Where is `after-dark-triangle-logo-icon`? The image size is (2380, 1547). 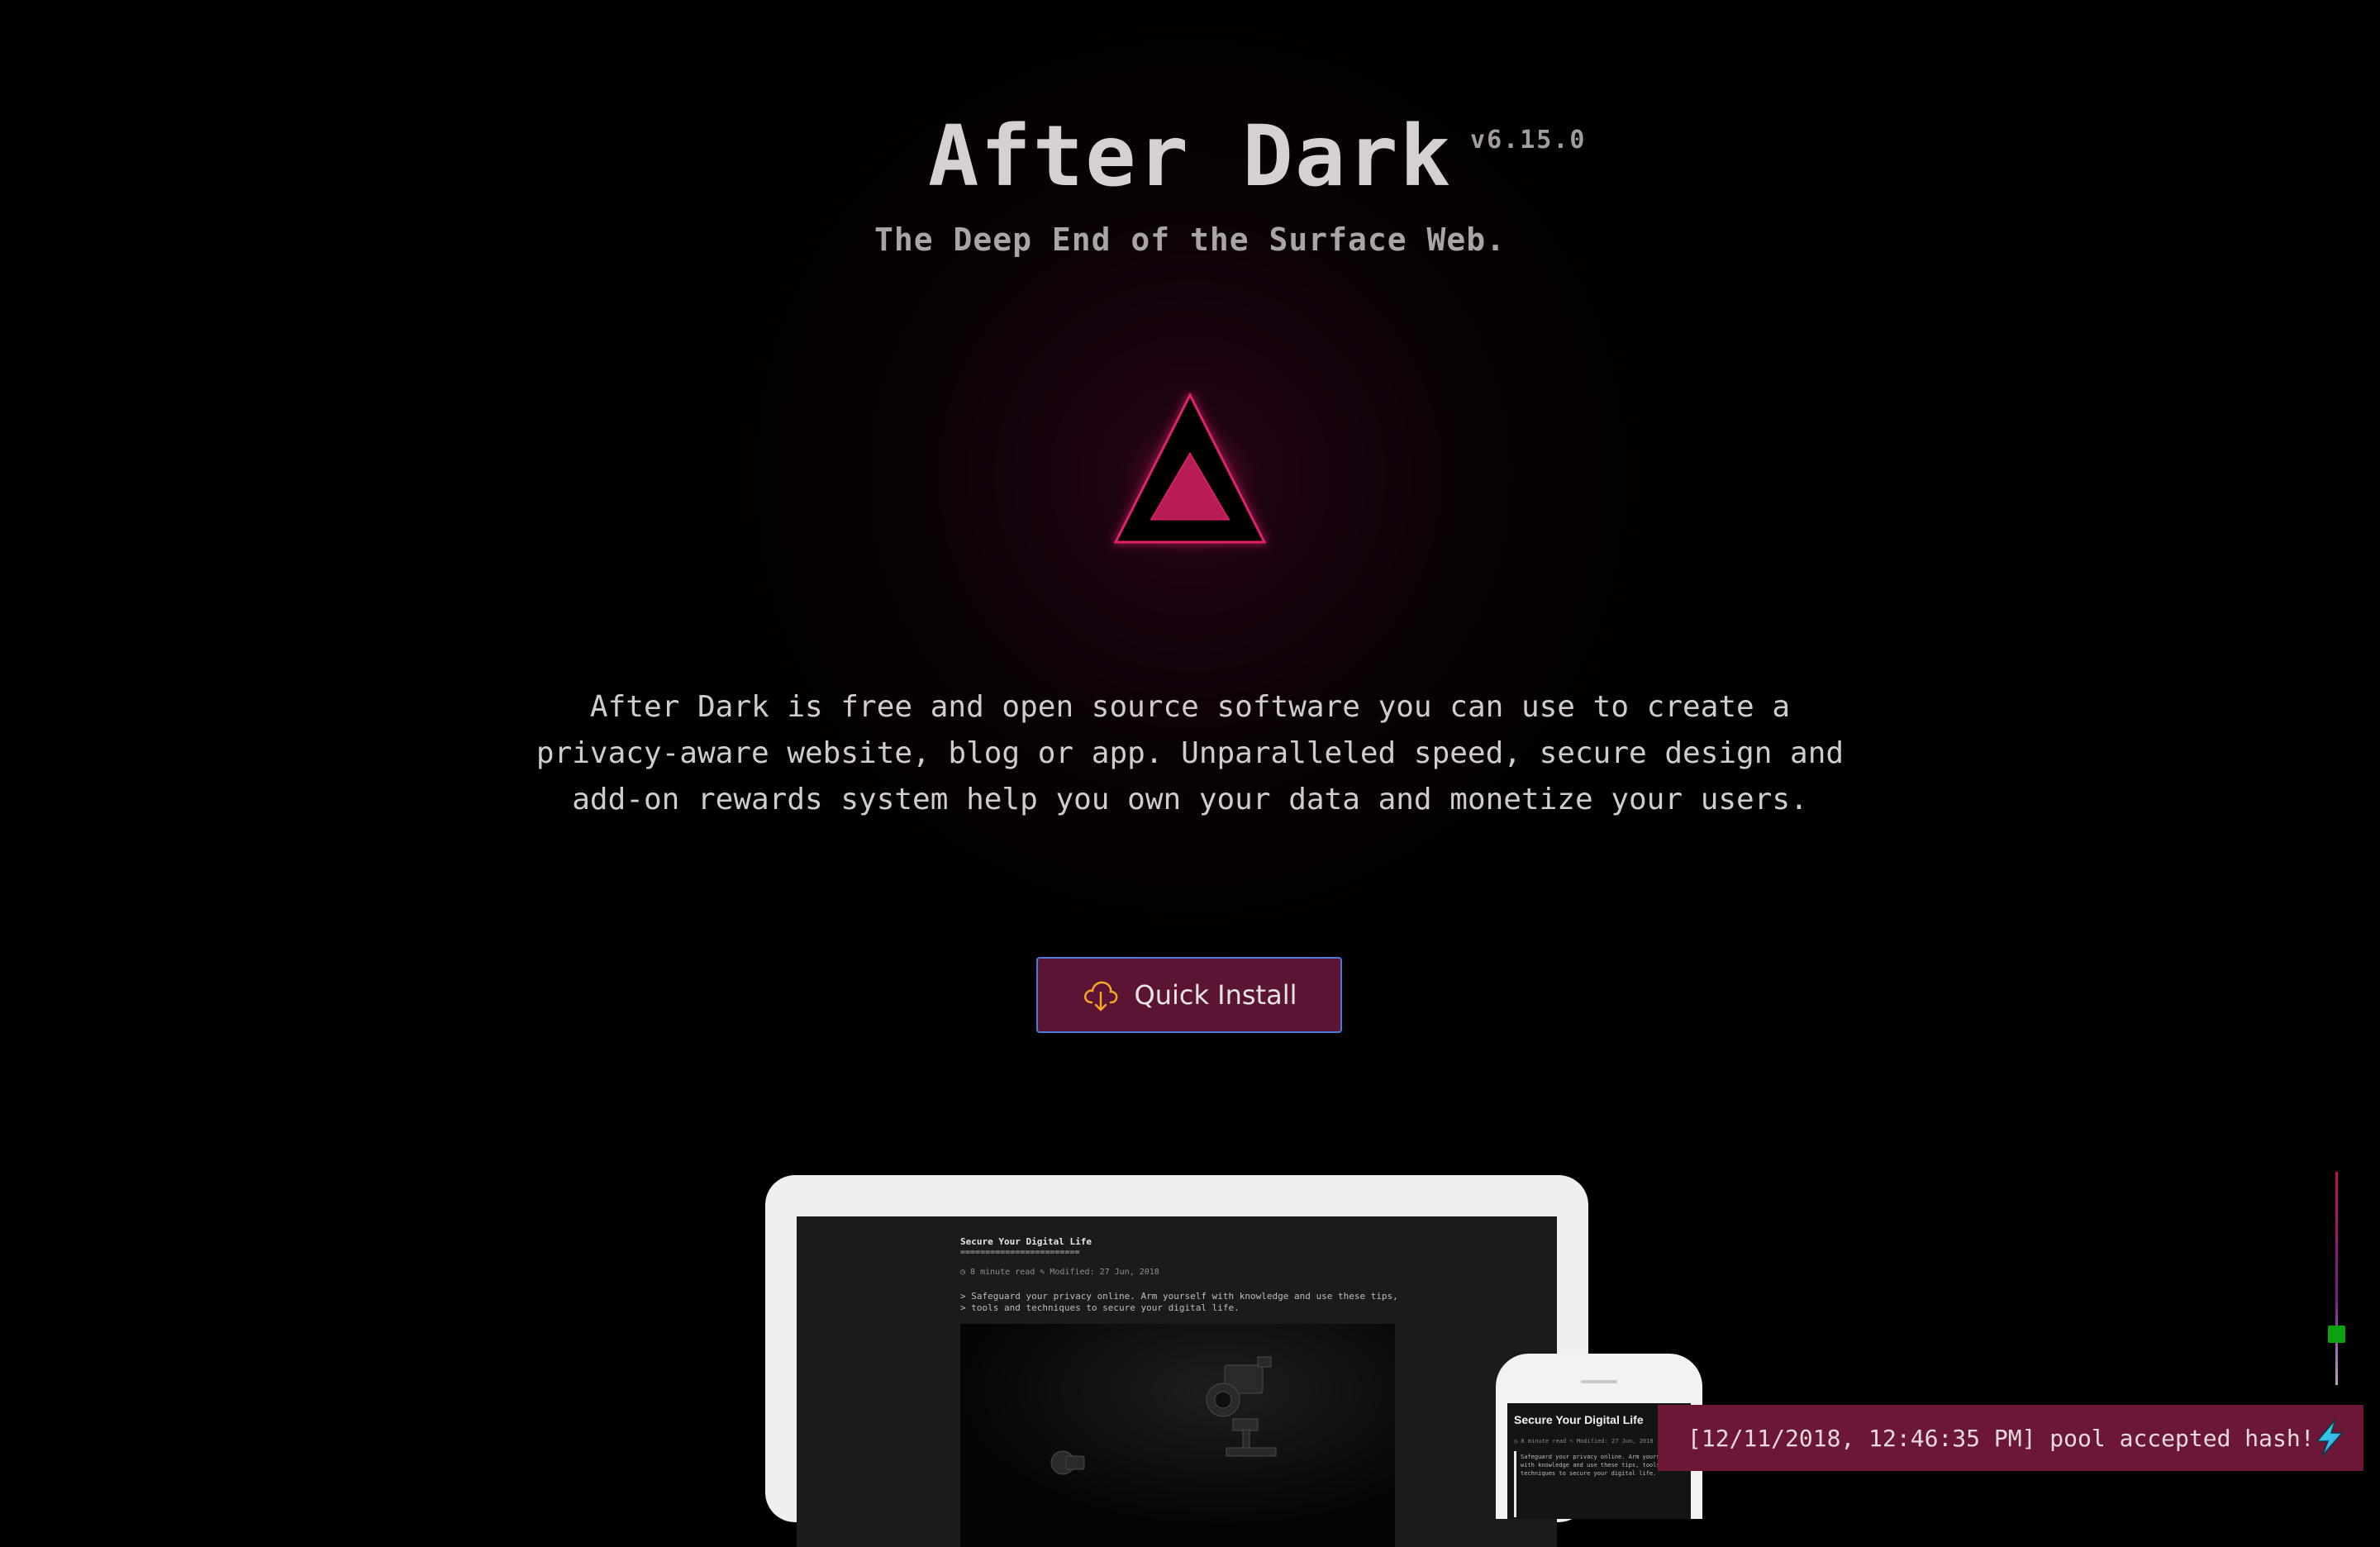
after-dark-triangle-logo-icon is located at coordinates (1190, 473).